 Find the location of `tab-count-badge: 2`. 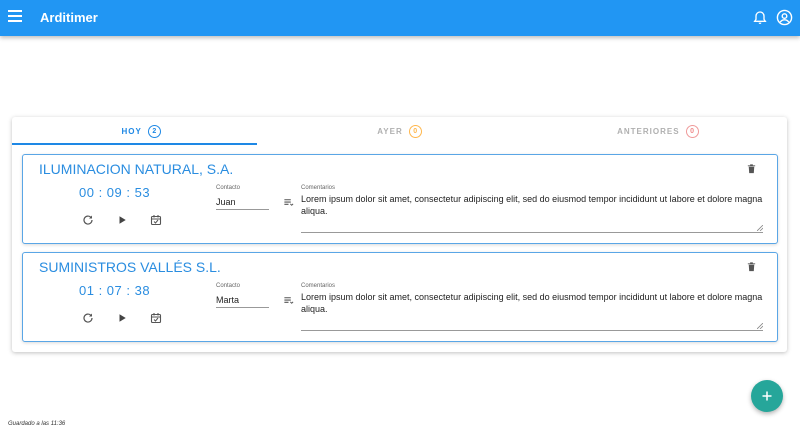

tab-count-badge: 2 is located at coordinates (154, 131).